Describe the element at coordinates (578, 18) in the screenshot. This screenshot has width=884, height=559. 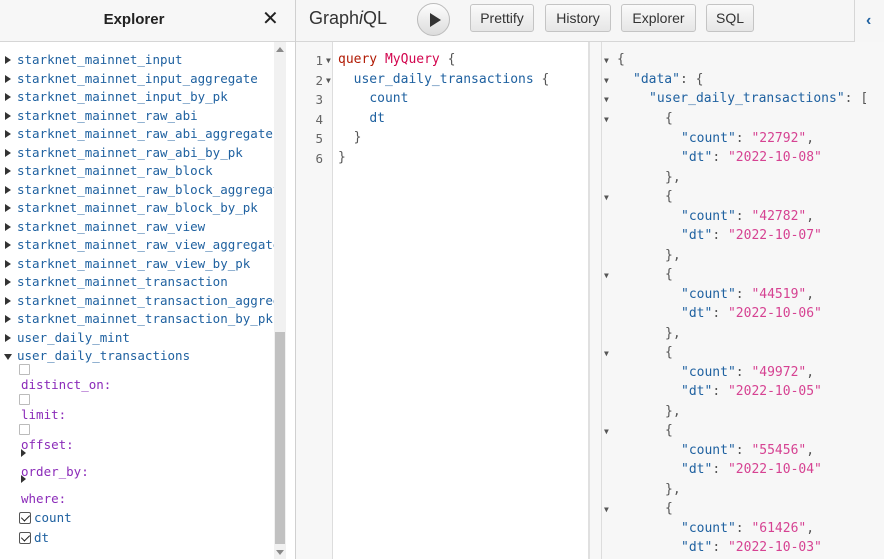
I see `history-button: History` at that location.